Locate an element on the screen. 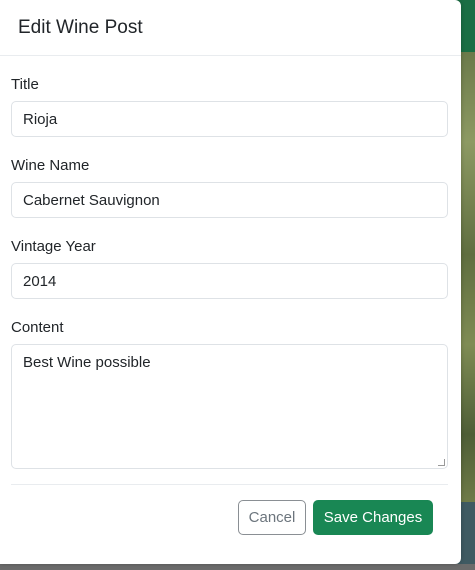 The image size is (475, 570). wine-name-label: Wine Name is located at coordinates (50, 165).